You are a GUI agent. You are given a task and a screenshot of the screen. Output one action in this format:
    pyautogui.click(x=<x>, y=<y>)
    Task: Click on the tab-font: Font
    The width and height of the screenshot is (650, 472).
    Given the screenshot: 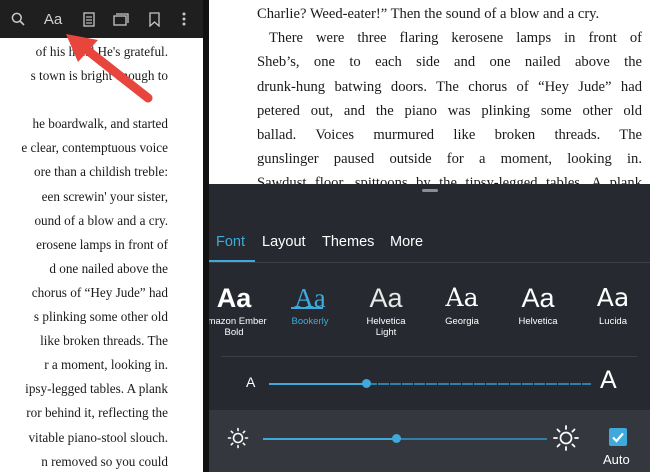 What is the action you would take?
    pyautogui.click(x=230, y=242)
    